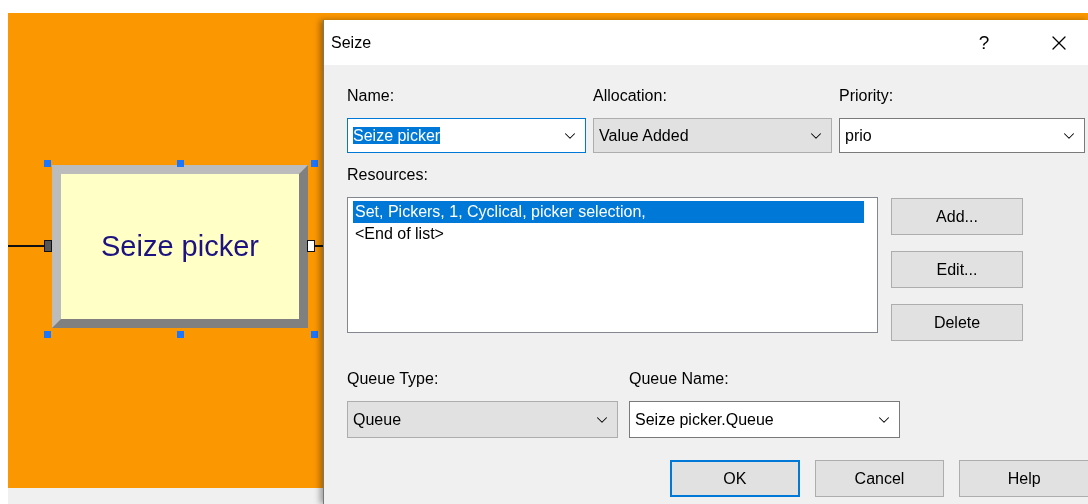 Image resolution: width=1088 pixels, height=504 pixels. I want to click on resource-list-item: <End of list>, so click(608, 234).